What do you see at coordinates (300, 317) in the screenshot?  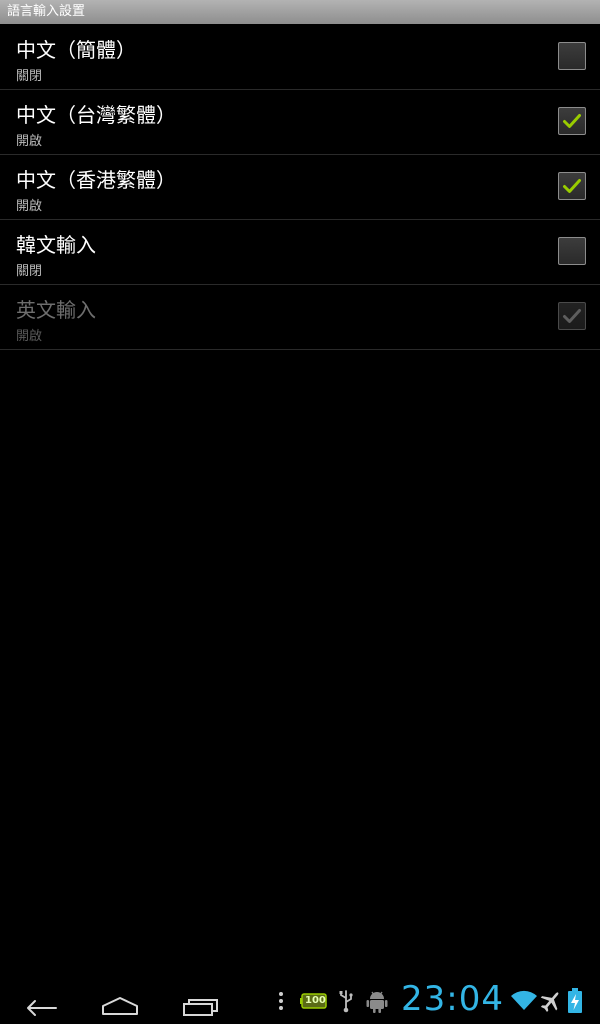 I see `list-item-english: 英文輸入 開啟` at bounding box center [300, 317].